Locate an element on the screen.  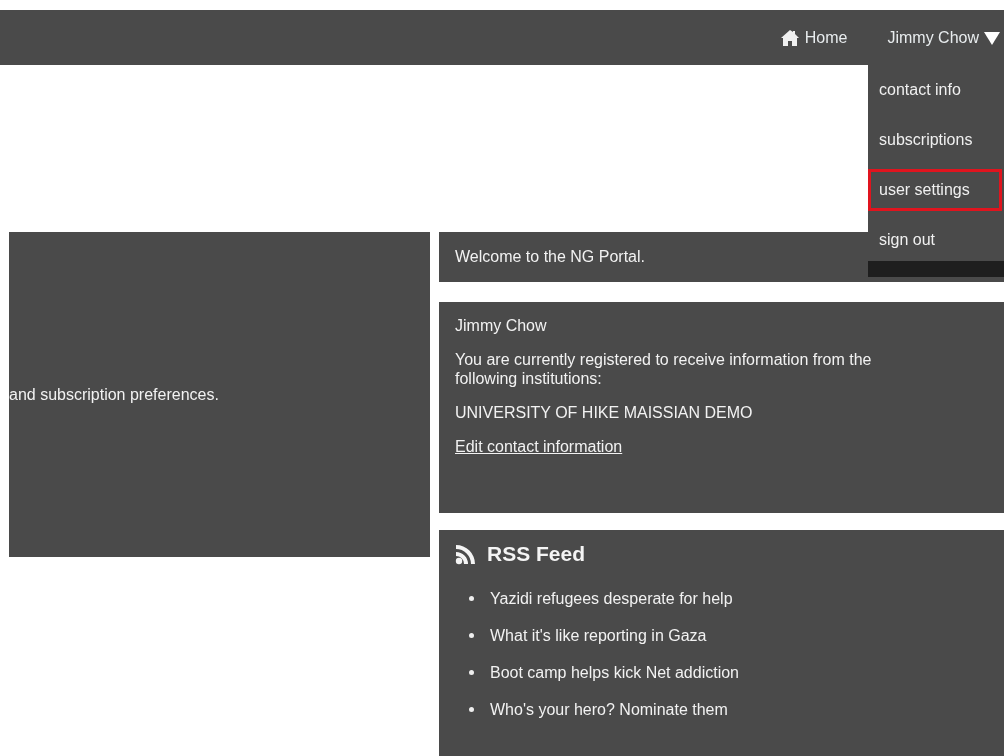
feed-link: What it's like reporting in Gaza is located at coordinates (598, 635).